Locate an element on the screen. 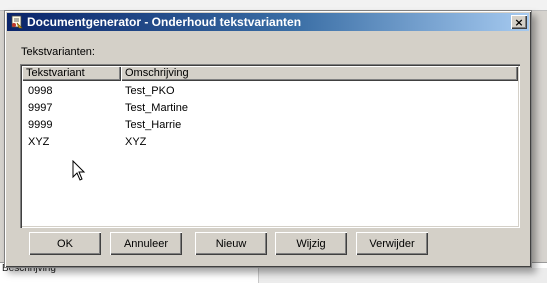 The image size is (547, 284). list-item: 0998 Test_PKO is located at coordinates (270, 91).